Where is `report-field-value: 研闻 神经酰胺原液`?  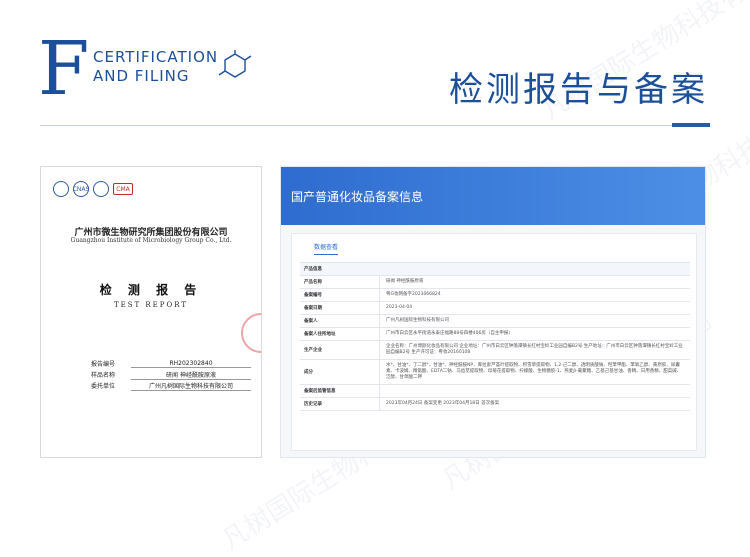 report-field-value: 研闻 神经酰胺原液 is located at coordinates (191, 375).